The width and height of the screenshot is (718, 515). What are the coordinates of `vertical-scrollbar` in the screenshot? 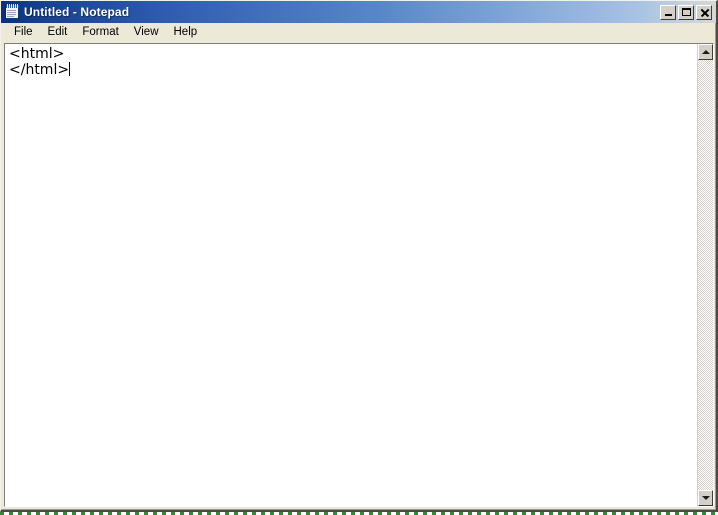 It's located at (705, 275).